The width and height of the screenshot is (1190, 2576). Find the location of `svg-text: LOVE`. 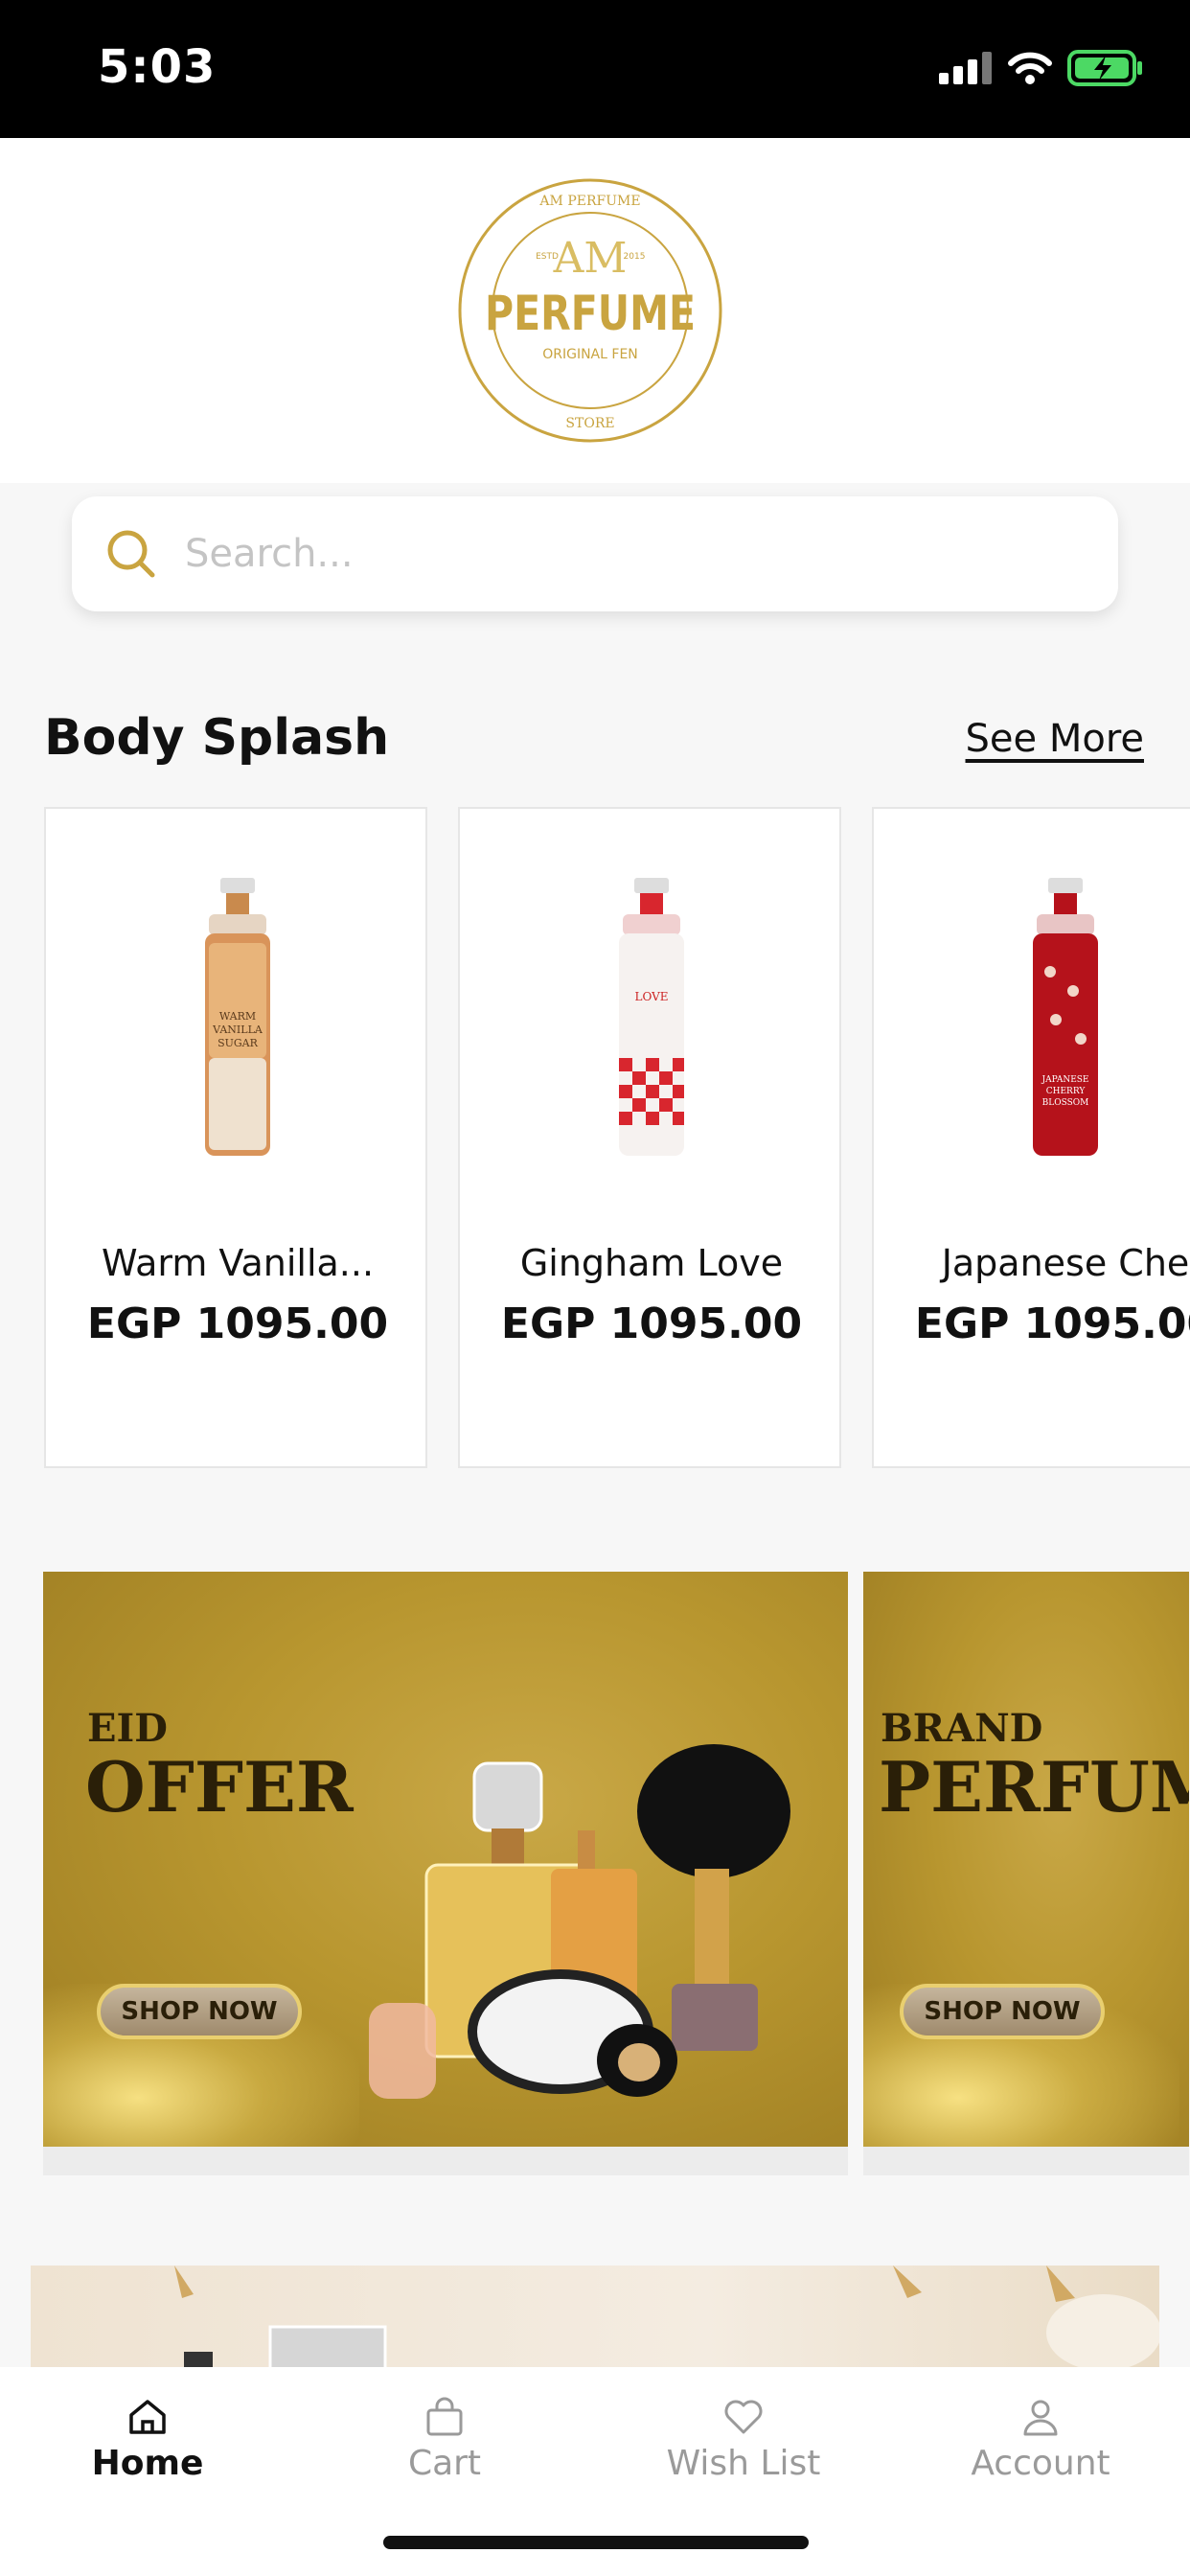

svg-text: LOVE is located at coordinates (651, 996).